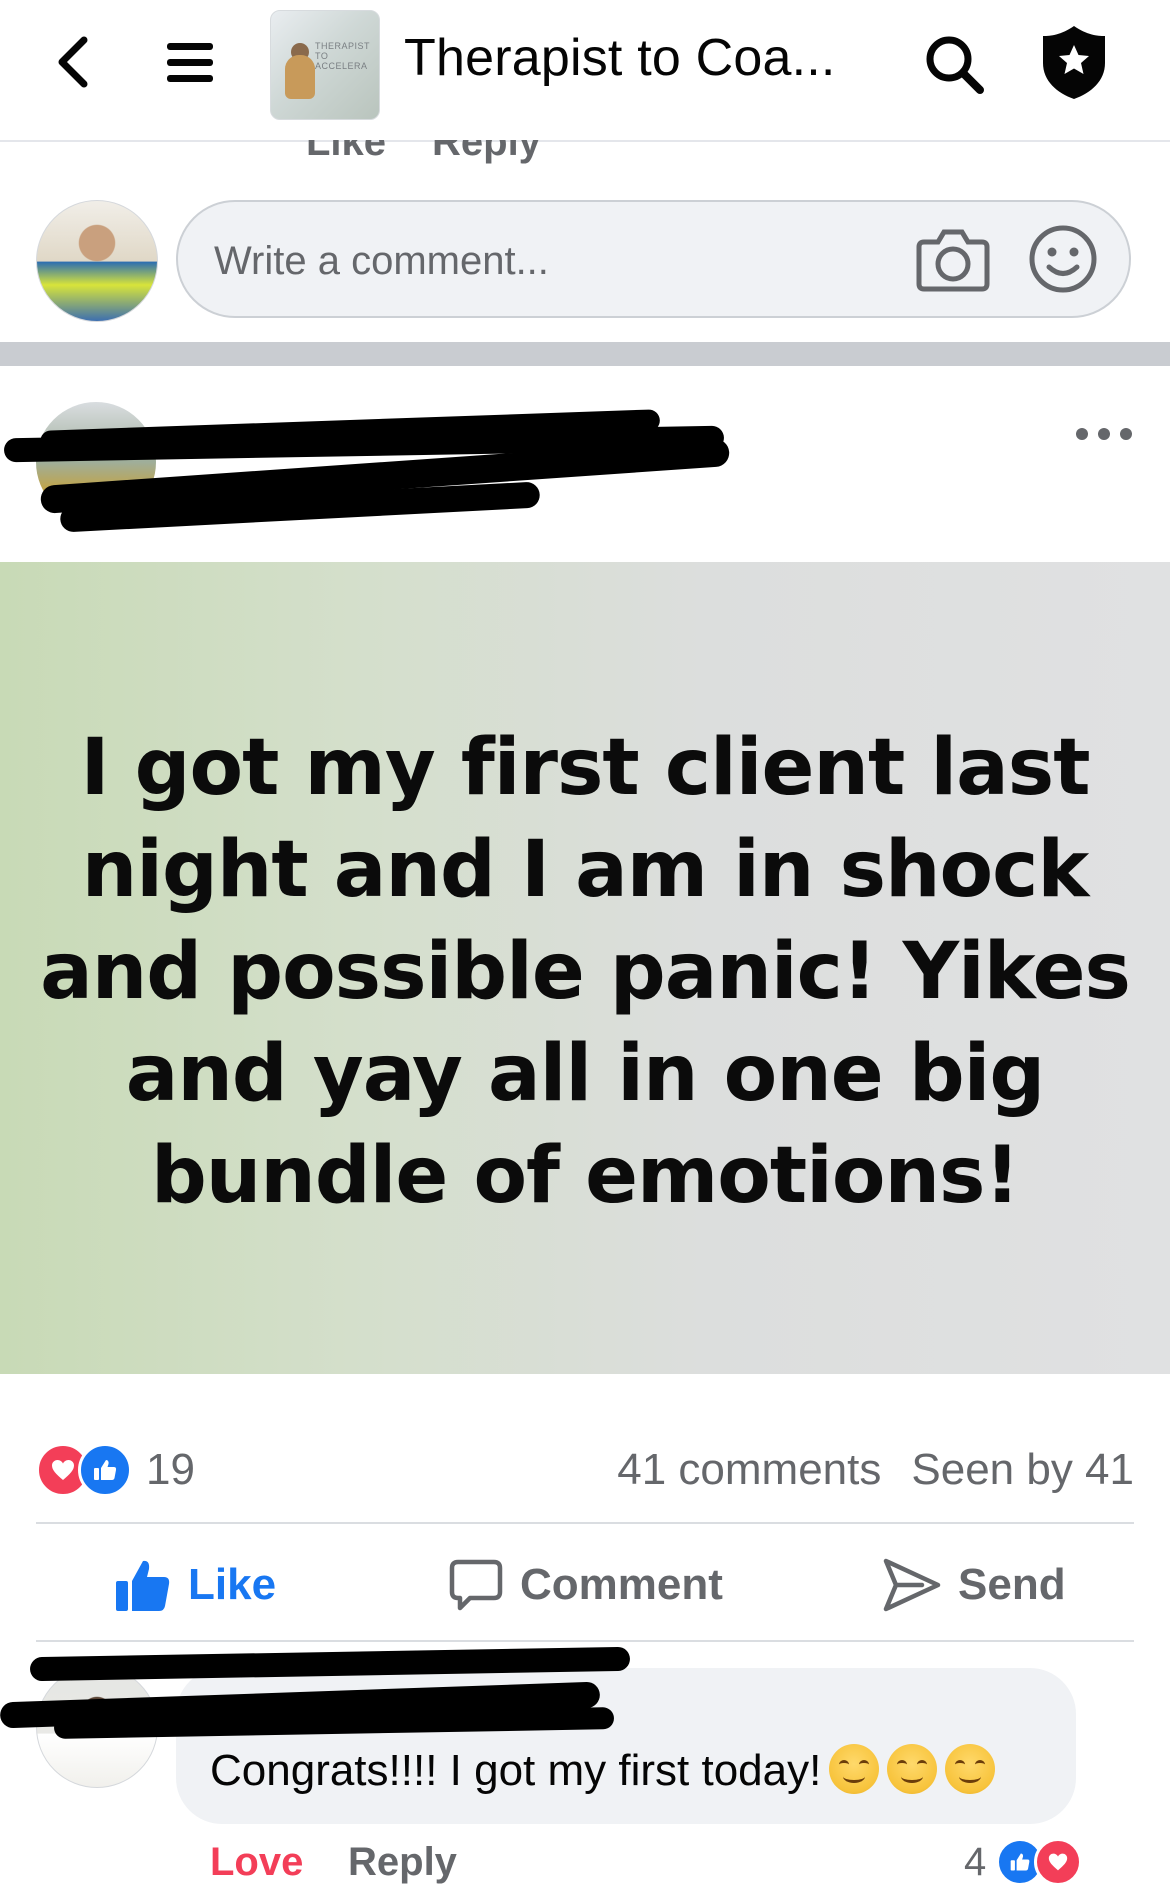 The image size is (1170, 1892). I want to click on like-button: Like, so click(195, 1585).